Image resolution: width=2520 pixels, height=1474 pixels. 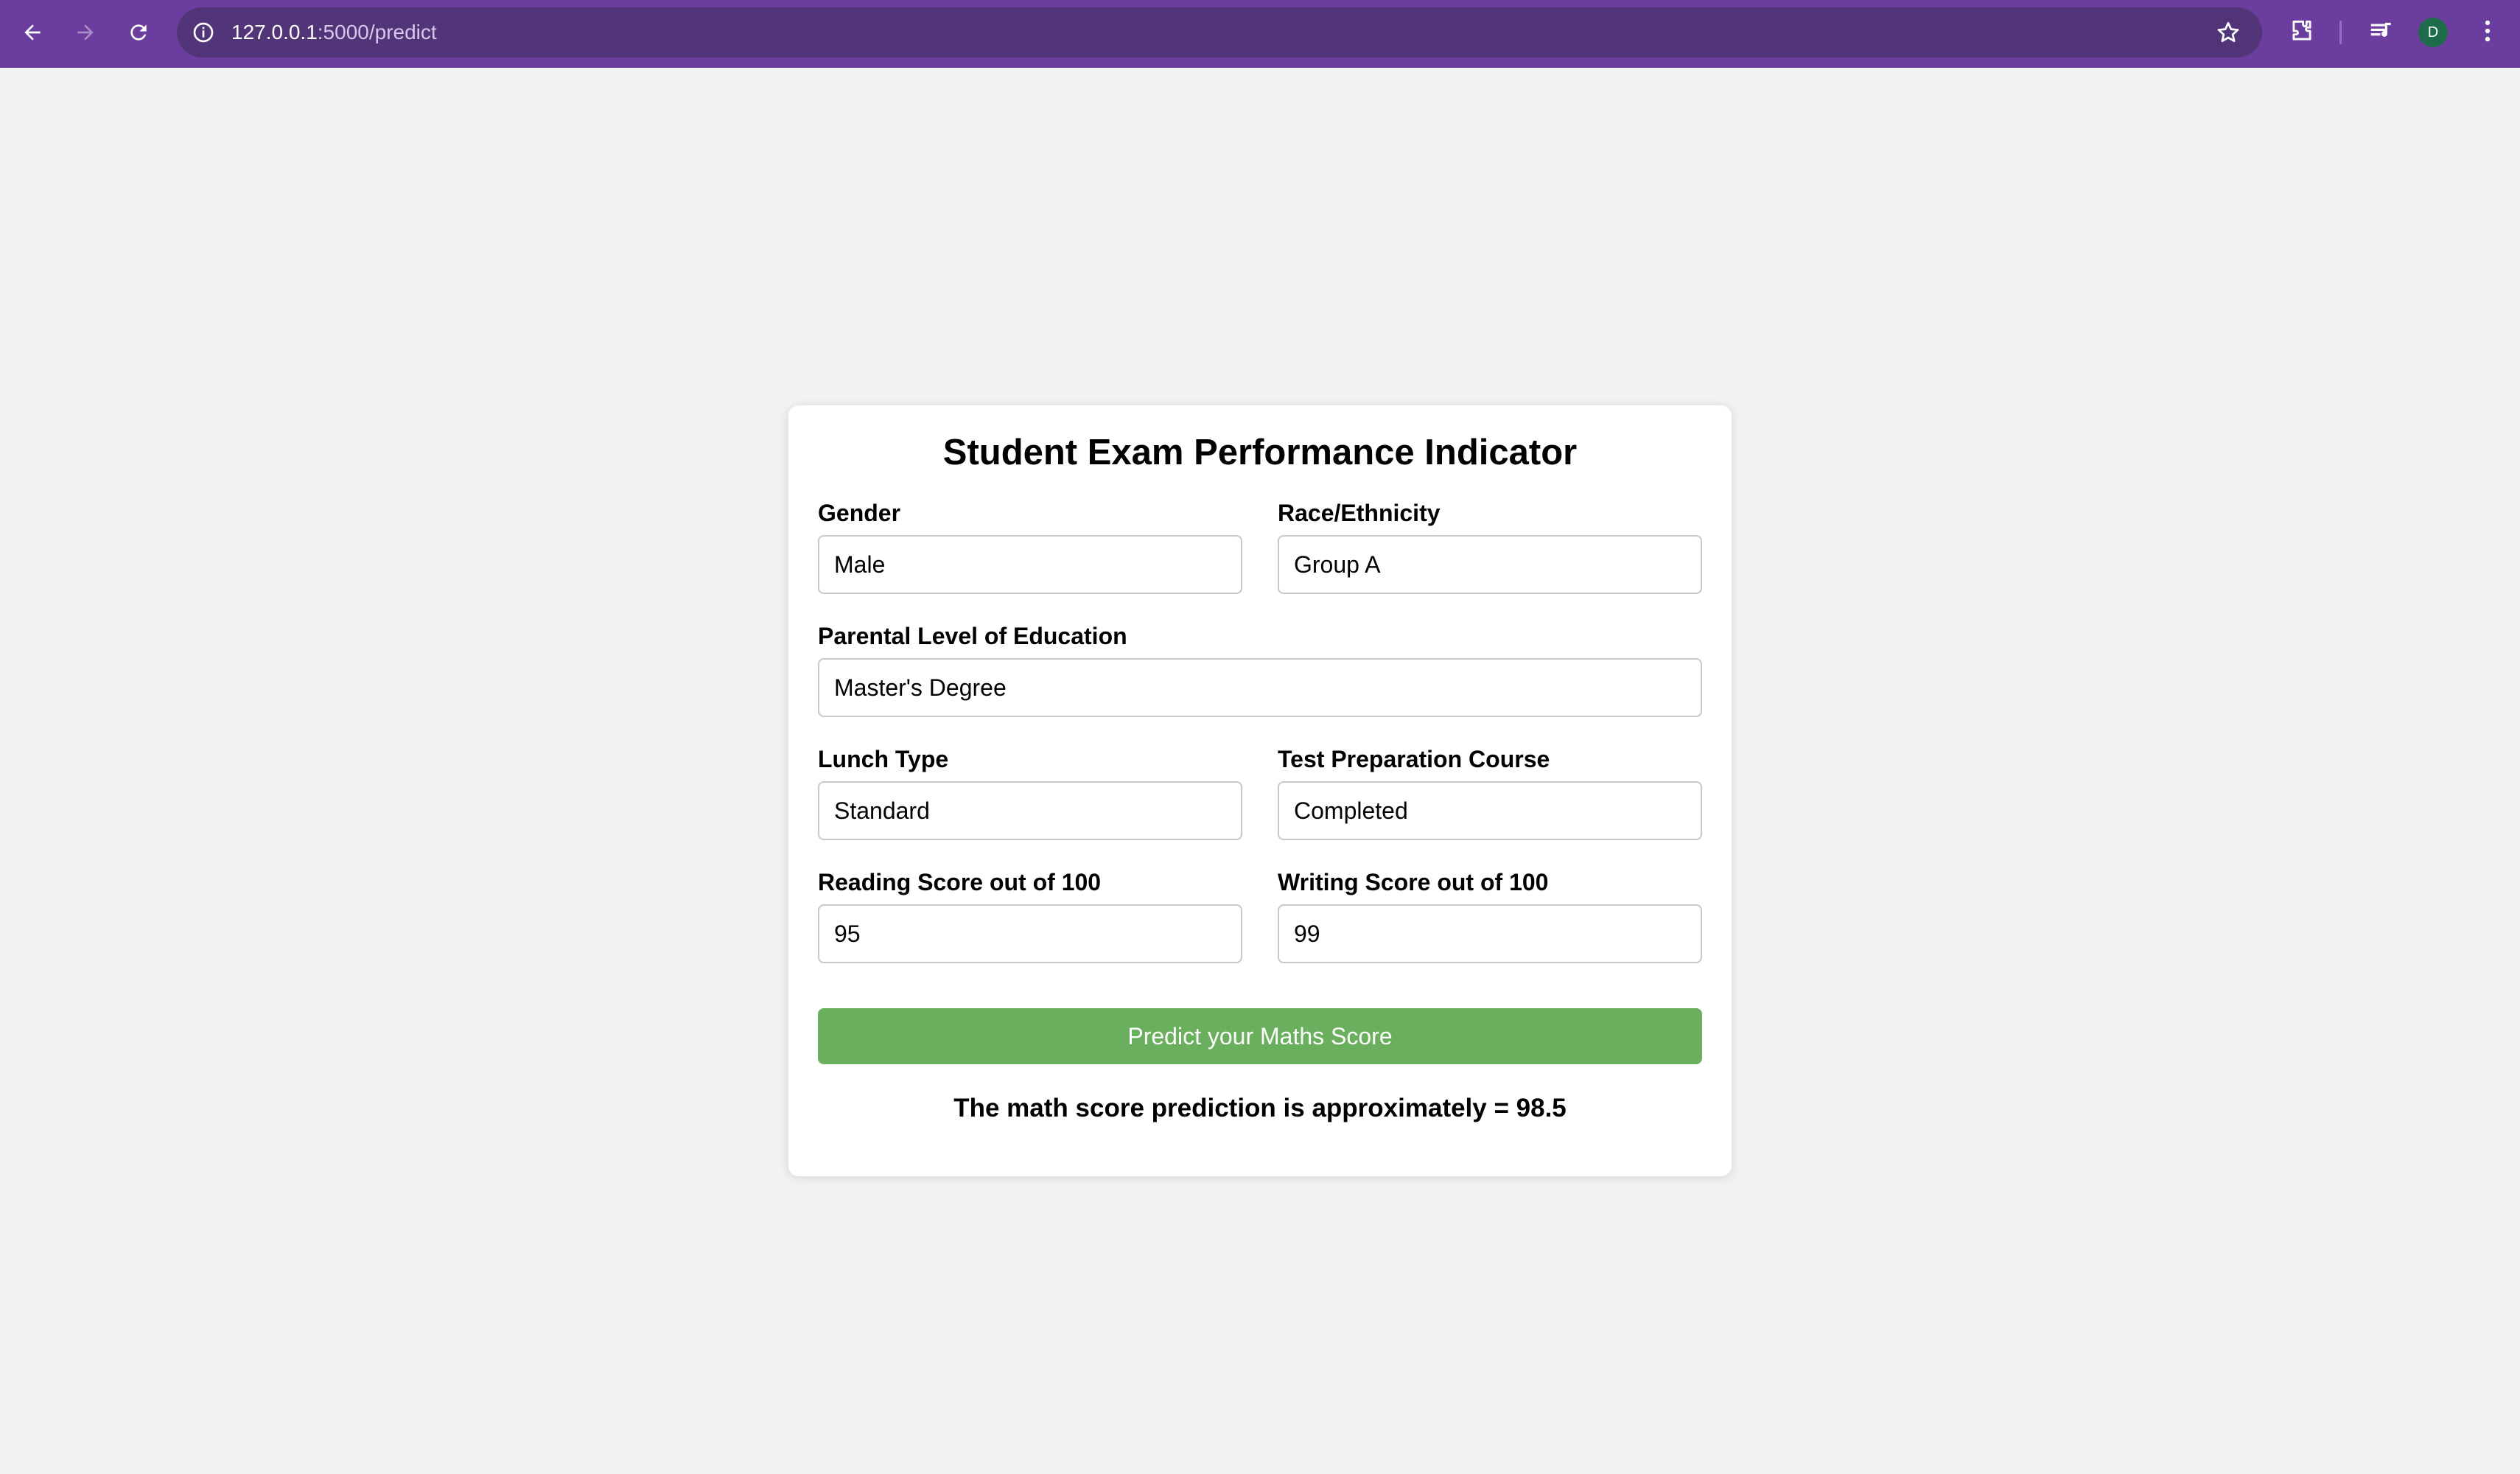 I want to click on arrow-left-icon, so click(x=32, y=32).